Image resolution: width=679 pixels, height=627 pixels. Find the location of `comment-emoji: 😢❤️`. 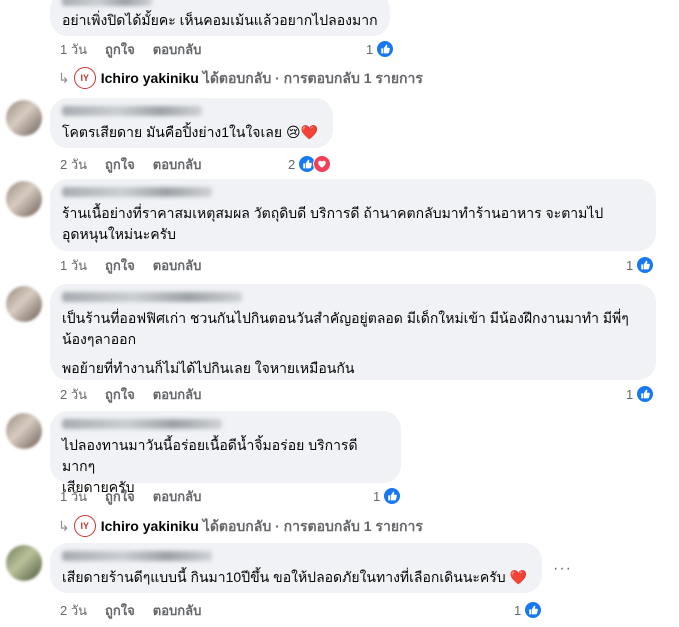

comment-emoji: 😢❤️ is located at coordinates (301, 133).